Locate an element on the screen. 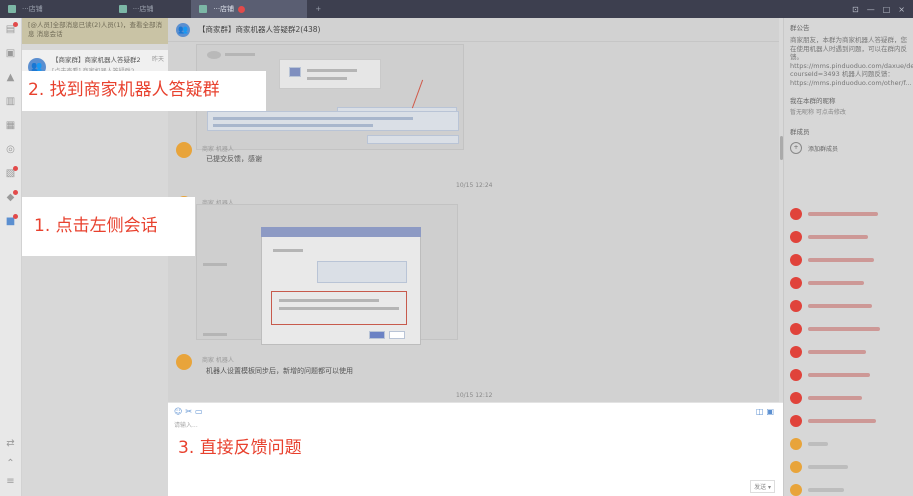  shop-tab-1: ···店铺 is located at coordinates (25, 9).